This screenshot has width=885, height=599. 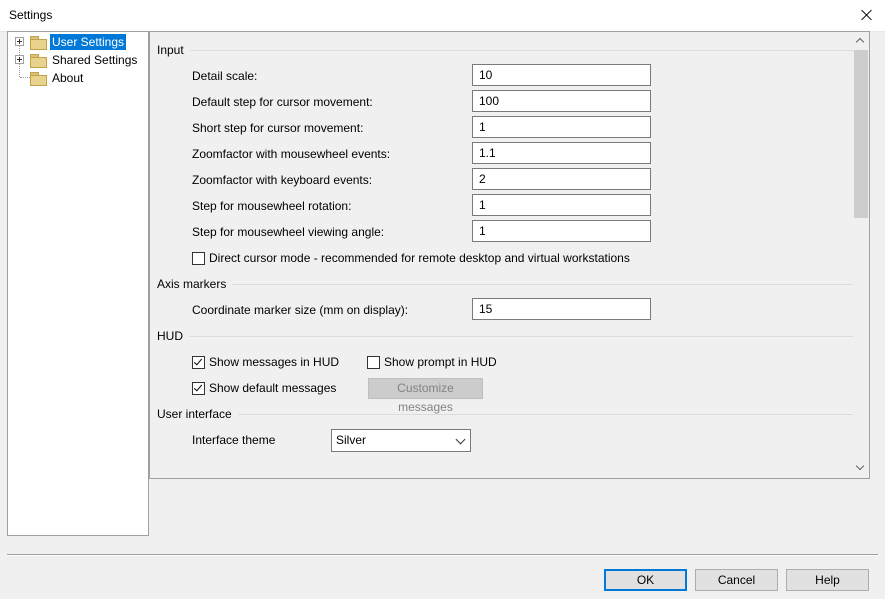 I want to click on close-icon, so click(x=867, y=15).